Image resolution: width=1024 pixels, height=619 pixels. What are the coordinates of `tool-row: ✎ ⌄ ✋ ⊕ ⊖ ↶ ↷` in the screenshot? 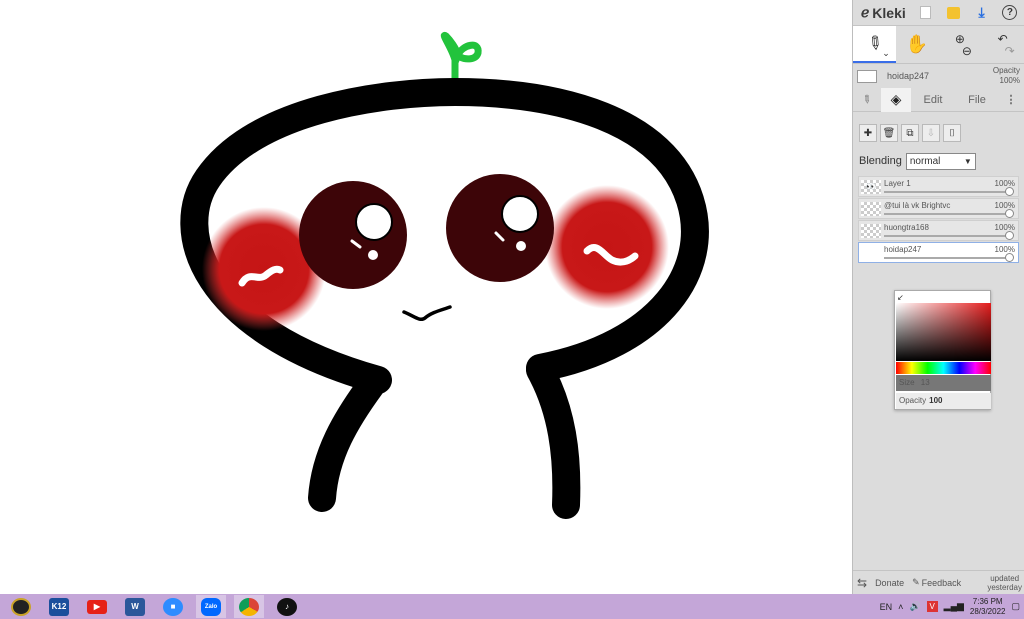 It's located at (938, 45).